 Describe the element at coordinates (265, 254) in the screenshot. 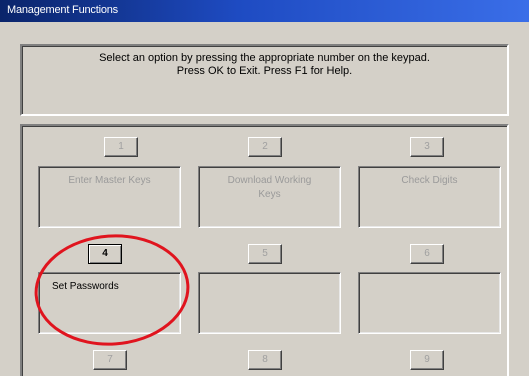

I see `key-button-5: 5` at that location.